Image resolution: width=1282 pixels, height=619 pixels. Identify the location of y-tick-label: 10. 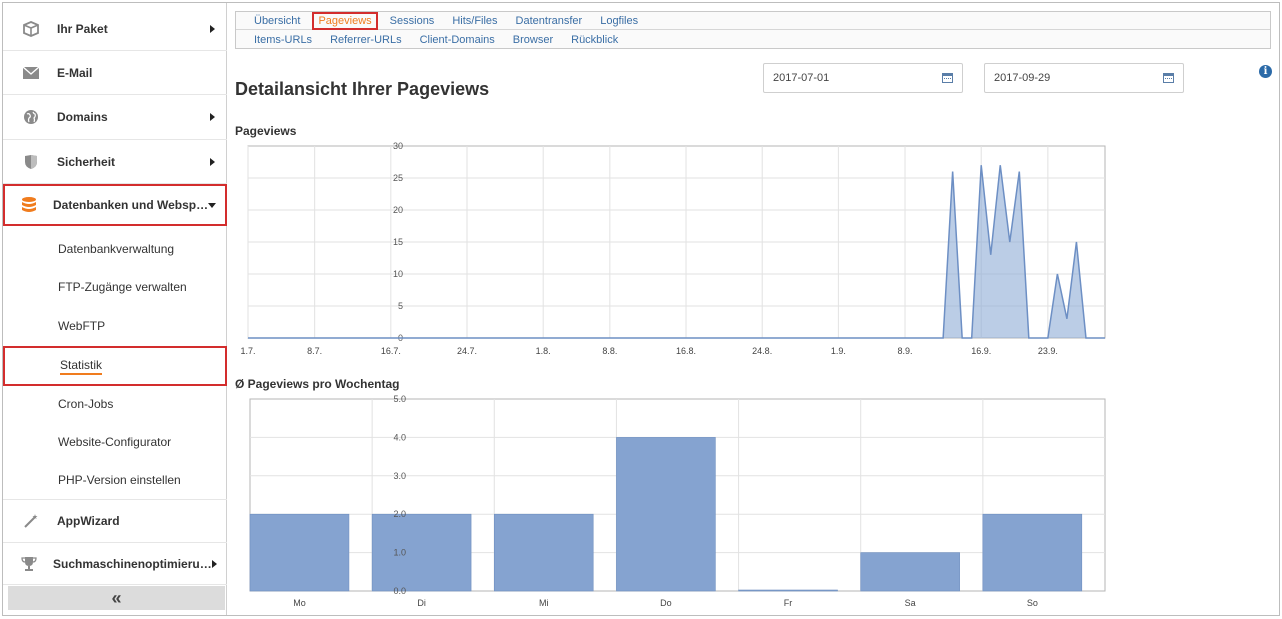
(398, 274).